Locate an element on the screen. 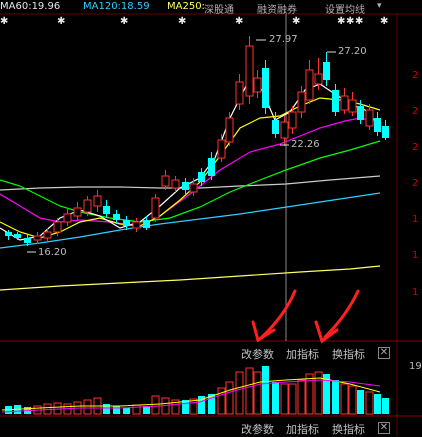 Image resolution: width=422 pixels, height=437 pixels. red-arrow-2-head is located at coordinates (326, 332).